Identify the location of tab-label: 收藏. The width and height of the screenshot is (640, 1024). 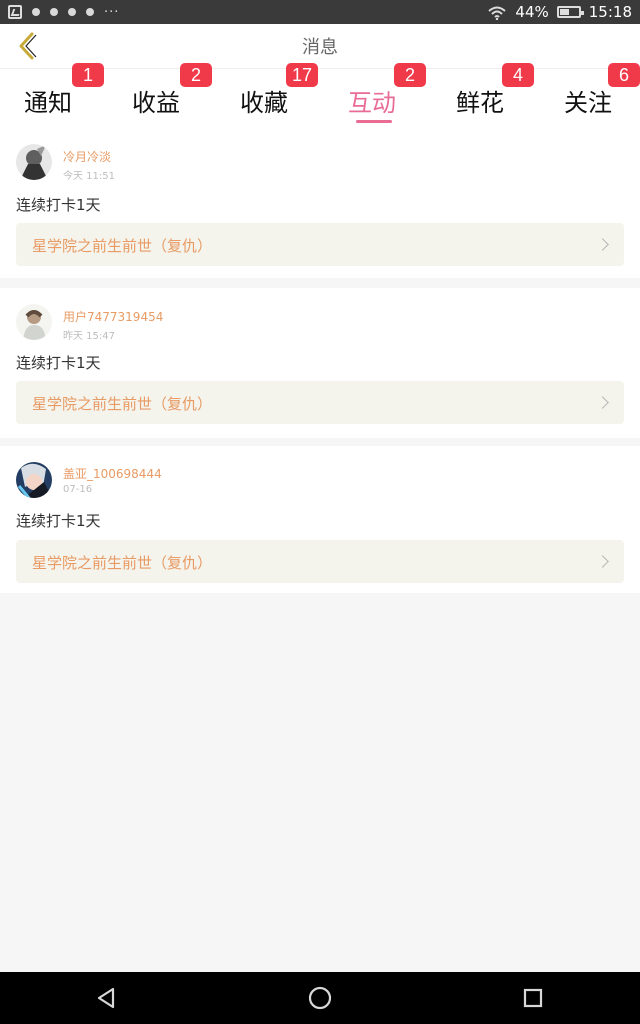
(264, 103).